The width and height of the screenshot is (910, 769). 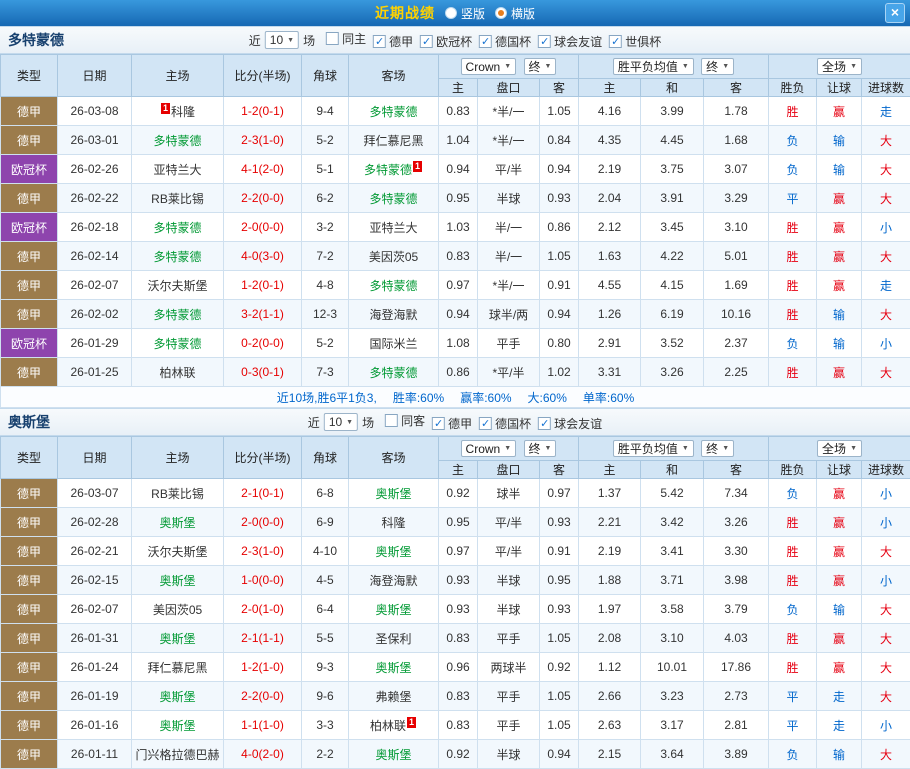 What do you see at coordinates (610, 638) in the screenshot?
I see `avg-home: 2.08` at bounding box center [610, 638].